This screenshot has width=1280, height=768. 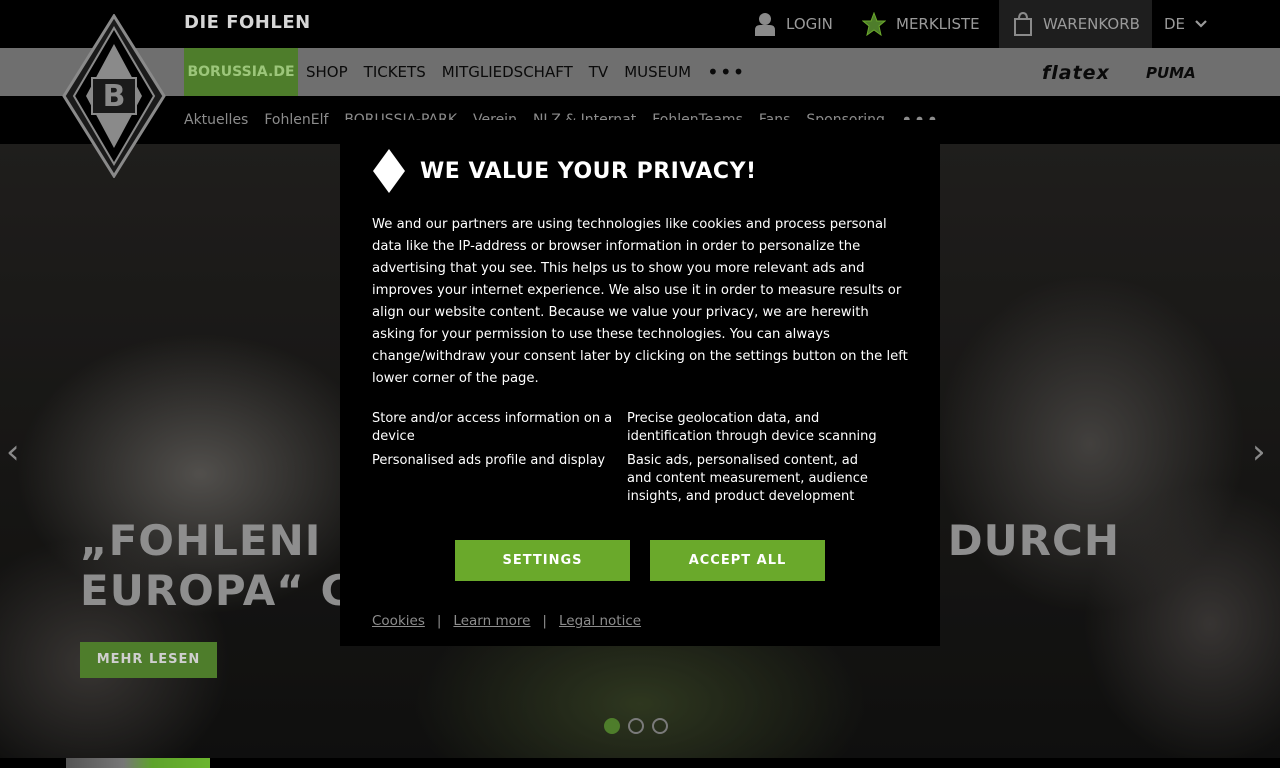 I want to click on nav-item-tv: TV, so click(x=598, y=72).